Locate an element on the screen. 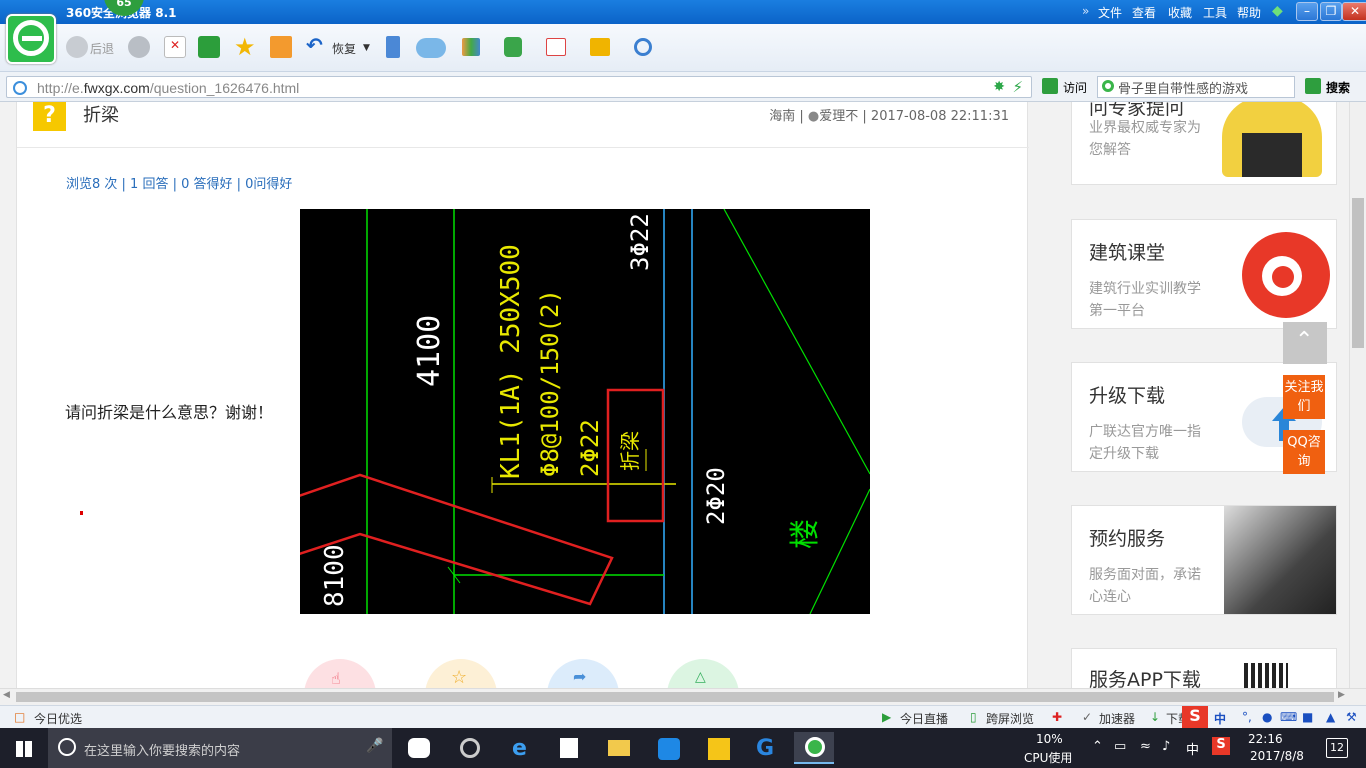 Image resolution: width=1366 pixels, height=768 pixels. file-explorer-icon is located at coordinates (618, 748).